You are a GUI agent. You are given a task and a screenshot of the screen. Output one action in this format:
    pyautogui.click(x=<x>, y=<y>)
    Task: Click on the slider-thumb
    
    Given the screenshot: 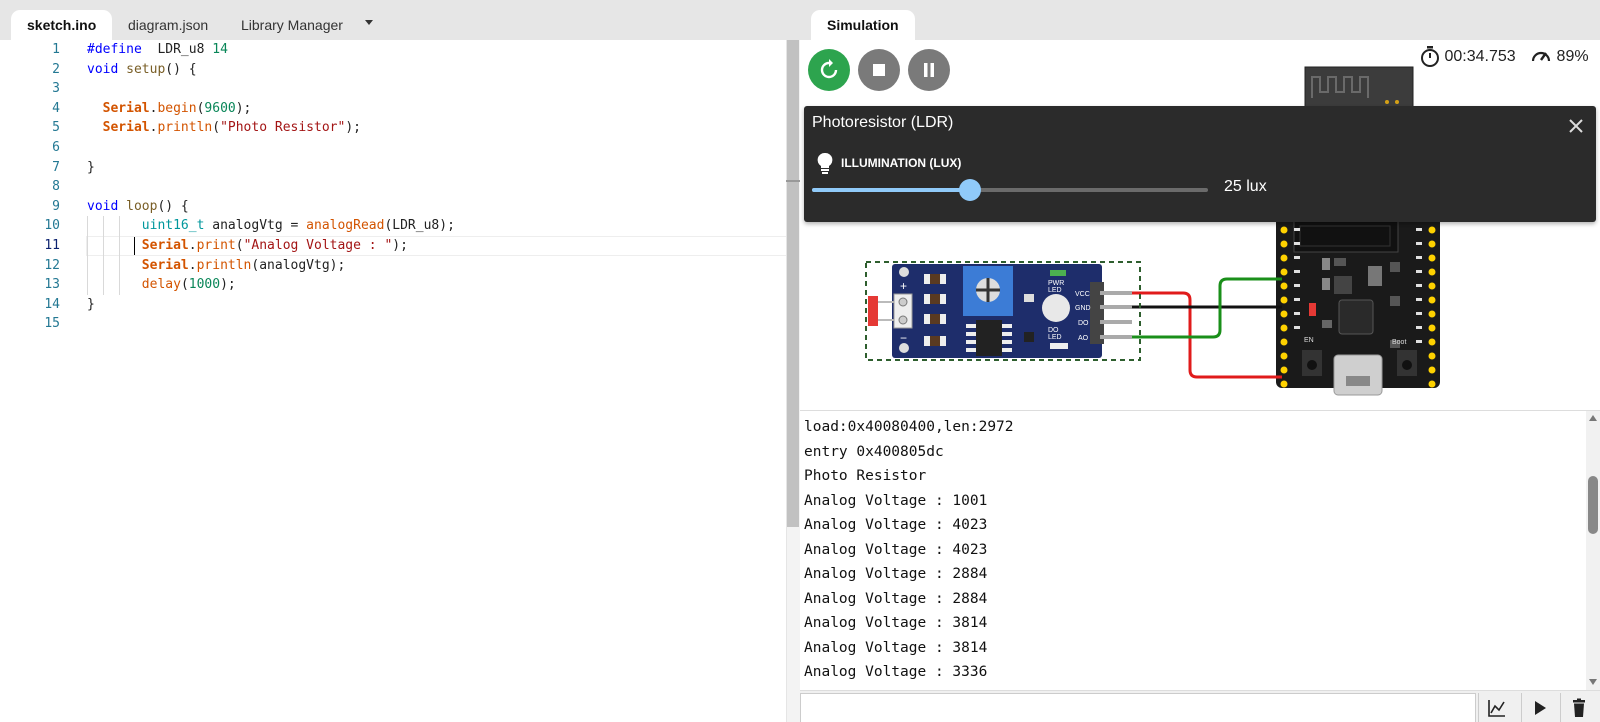 What is the action you would take?
    pyautogui.click(x=970, y=190)
    